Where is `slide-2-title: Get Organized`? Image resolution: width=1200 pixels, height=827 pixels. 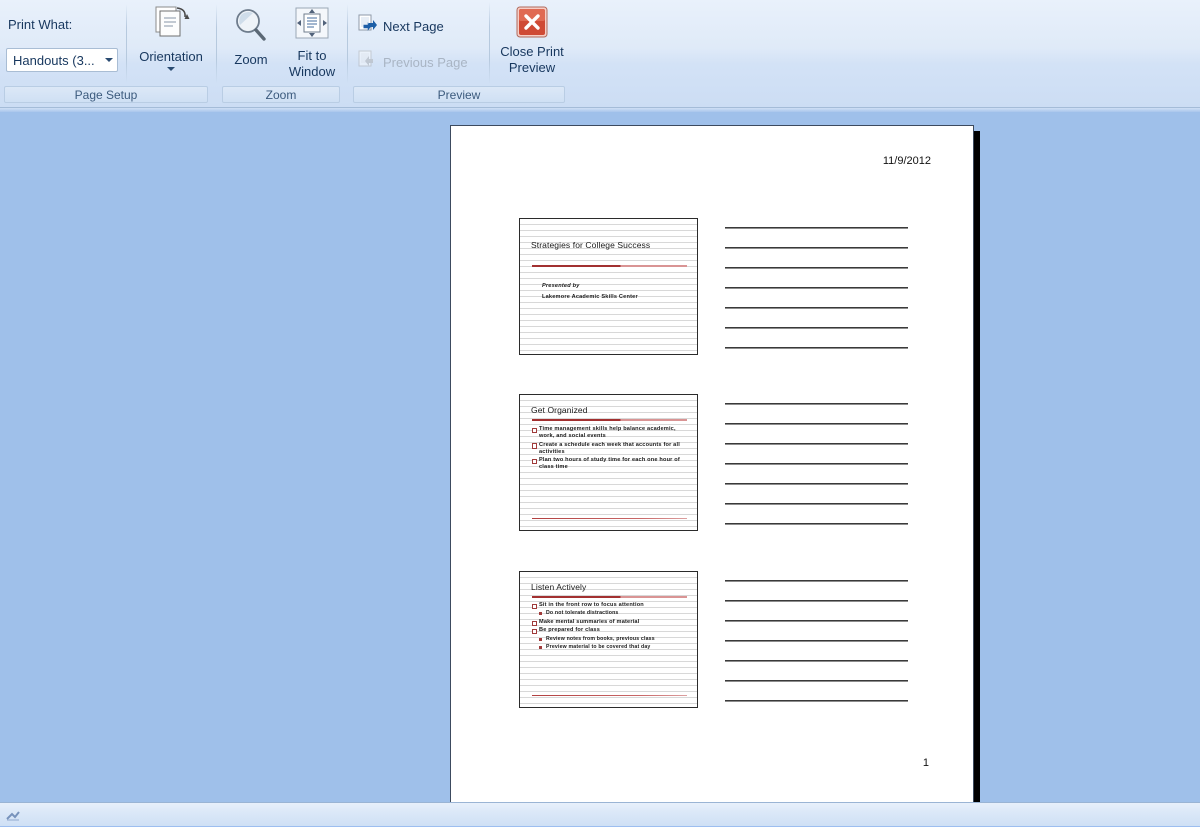 slide-2-title: Get Organized is located at coordinates (559, 410).